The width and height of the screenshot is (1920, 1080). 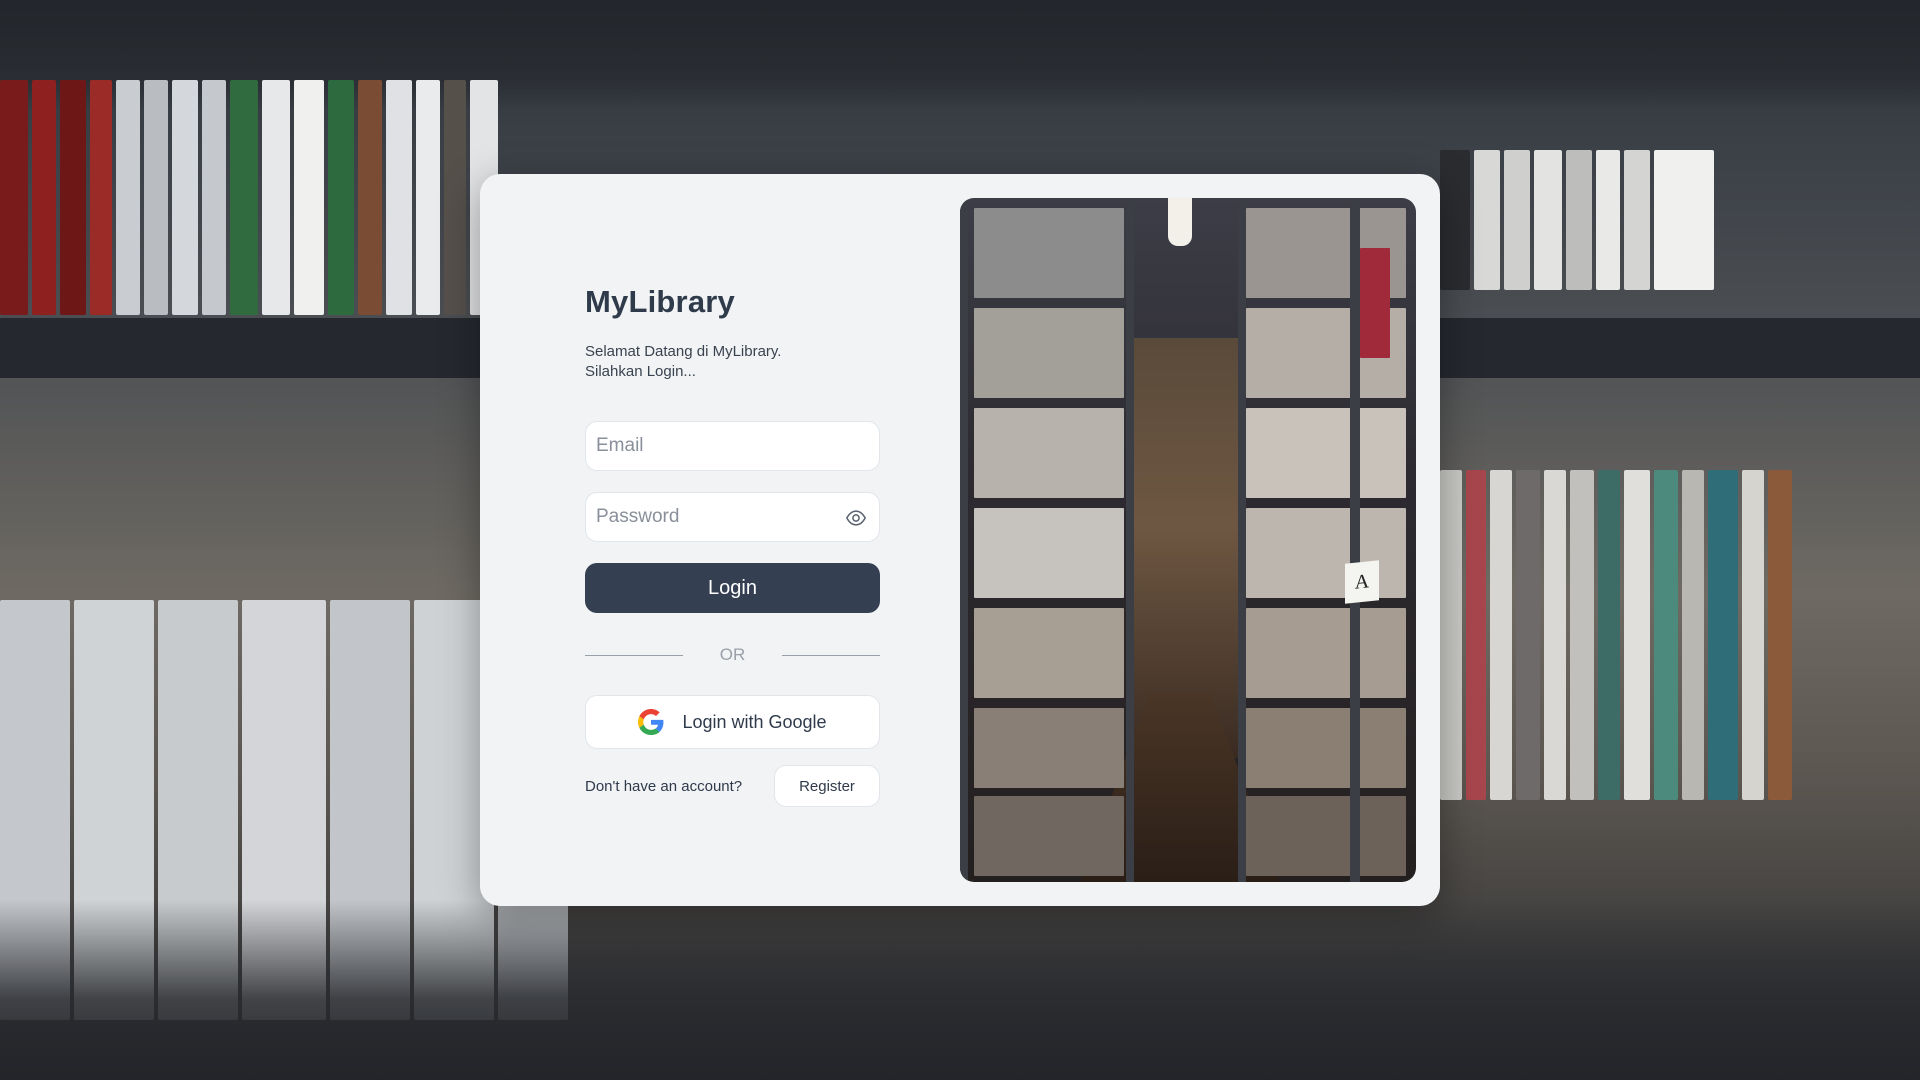 I want to click on ceiling-light, so click(x=1180, y=222).